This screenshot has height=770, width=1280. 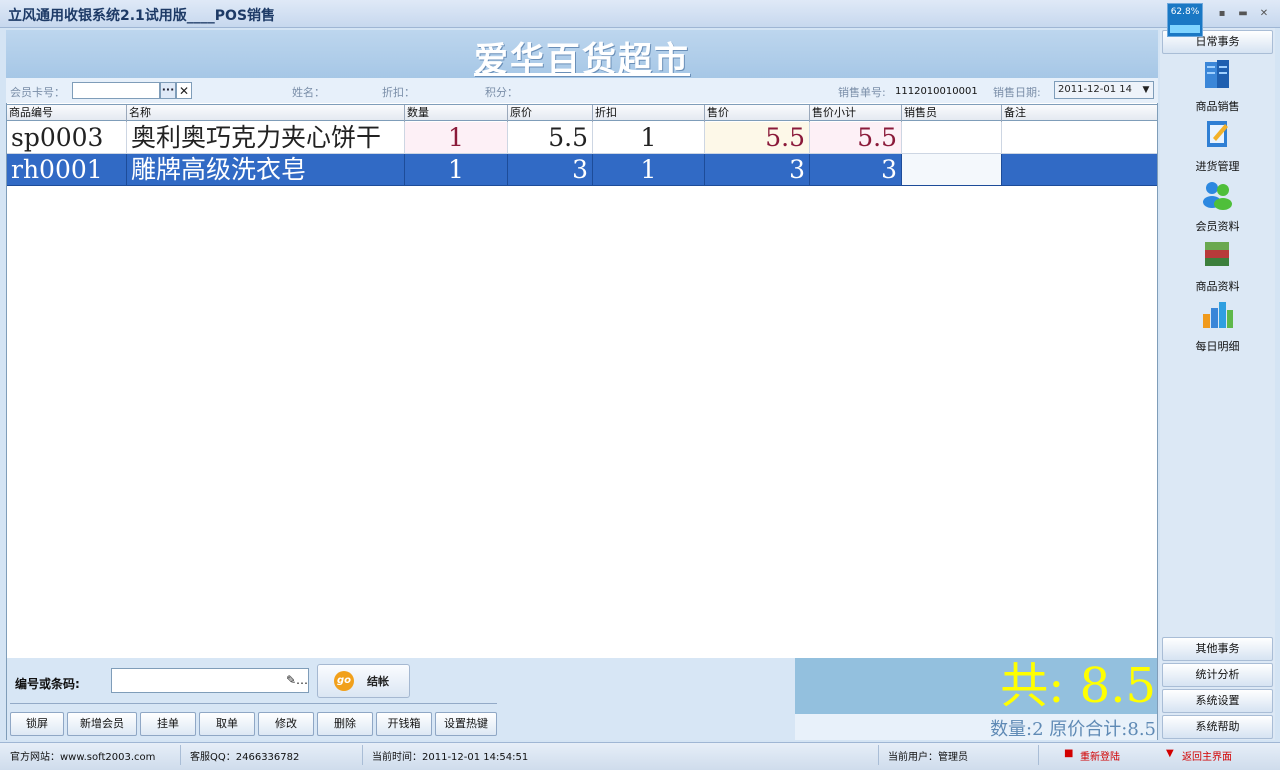 I want to click on sidebar-section-stats: 统计分析, so click(x=1217, y=675).